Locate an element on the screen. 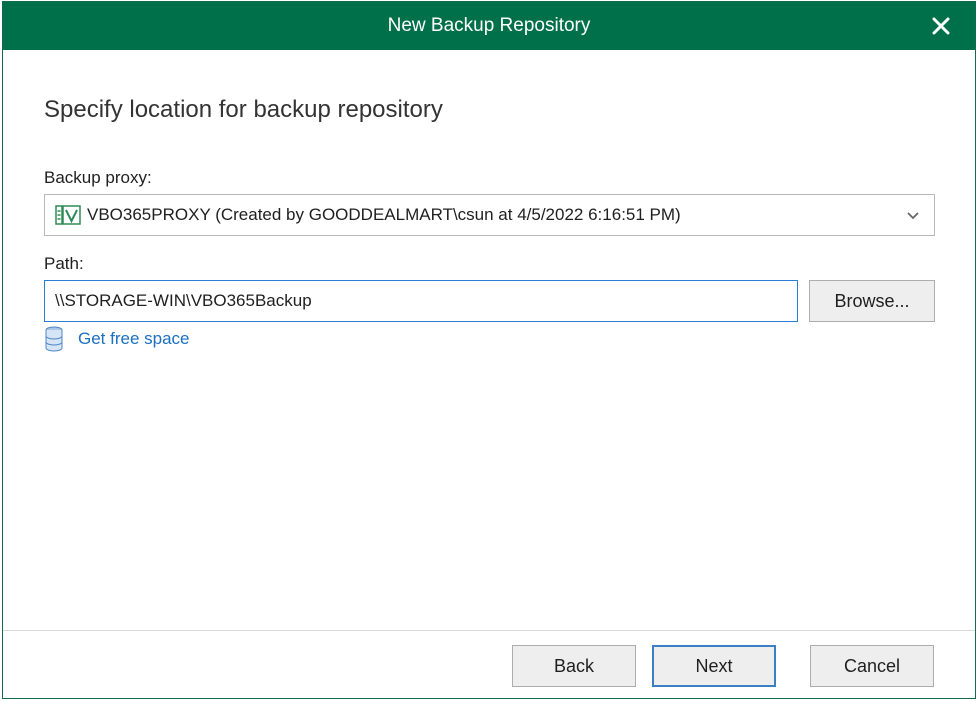 Image resolution: width=978 pixels, height=701 pixels. title-bar: New Backup Repository is located at coordinates (489, 26).